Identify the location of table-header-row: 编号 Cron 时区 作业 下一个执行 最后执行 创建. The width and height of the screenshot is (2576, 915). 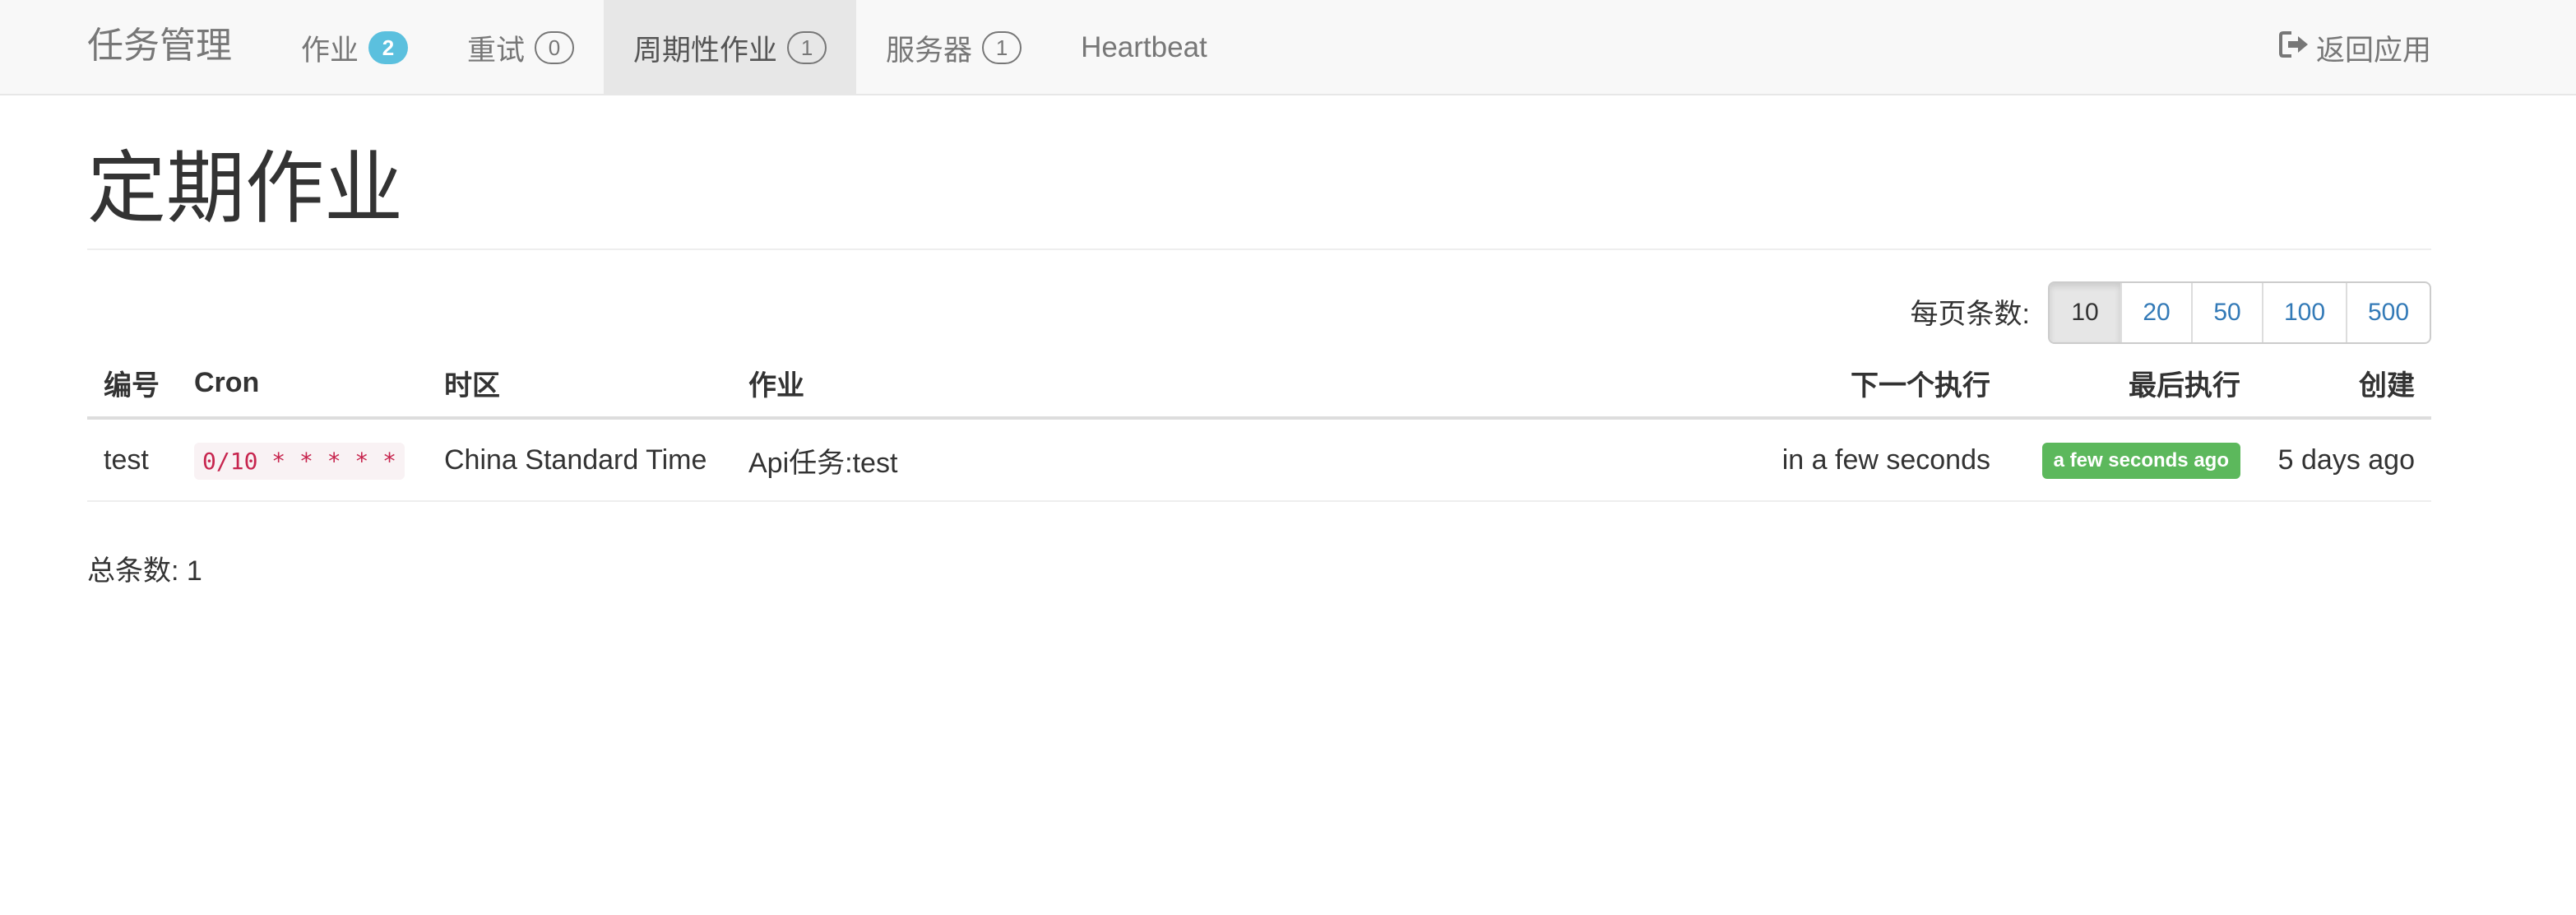
(1259, 384).